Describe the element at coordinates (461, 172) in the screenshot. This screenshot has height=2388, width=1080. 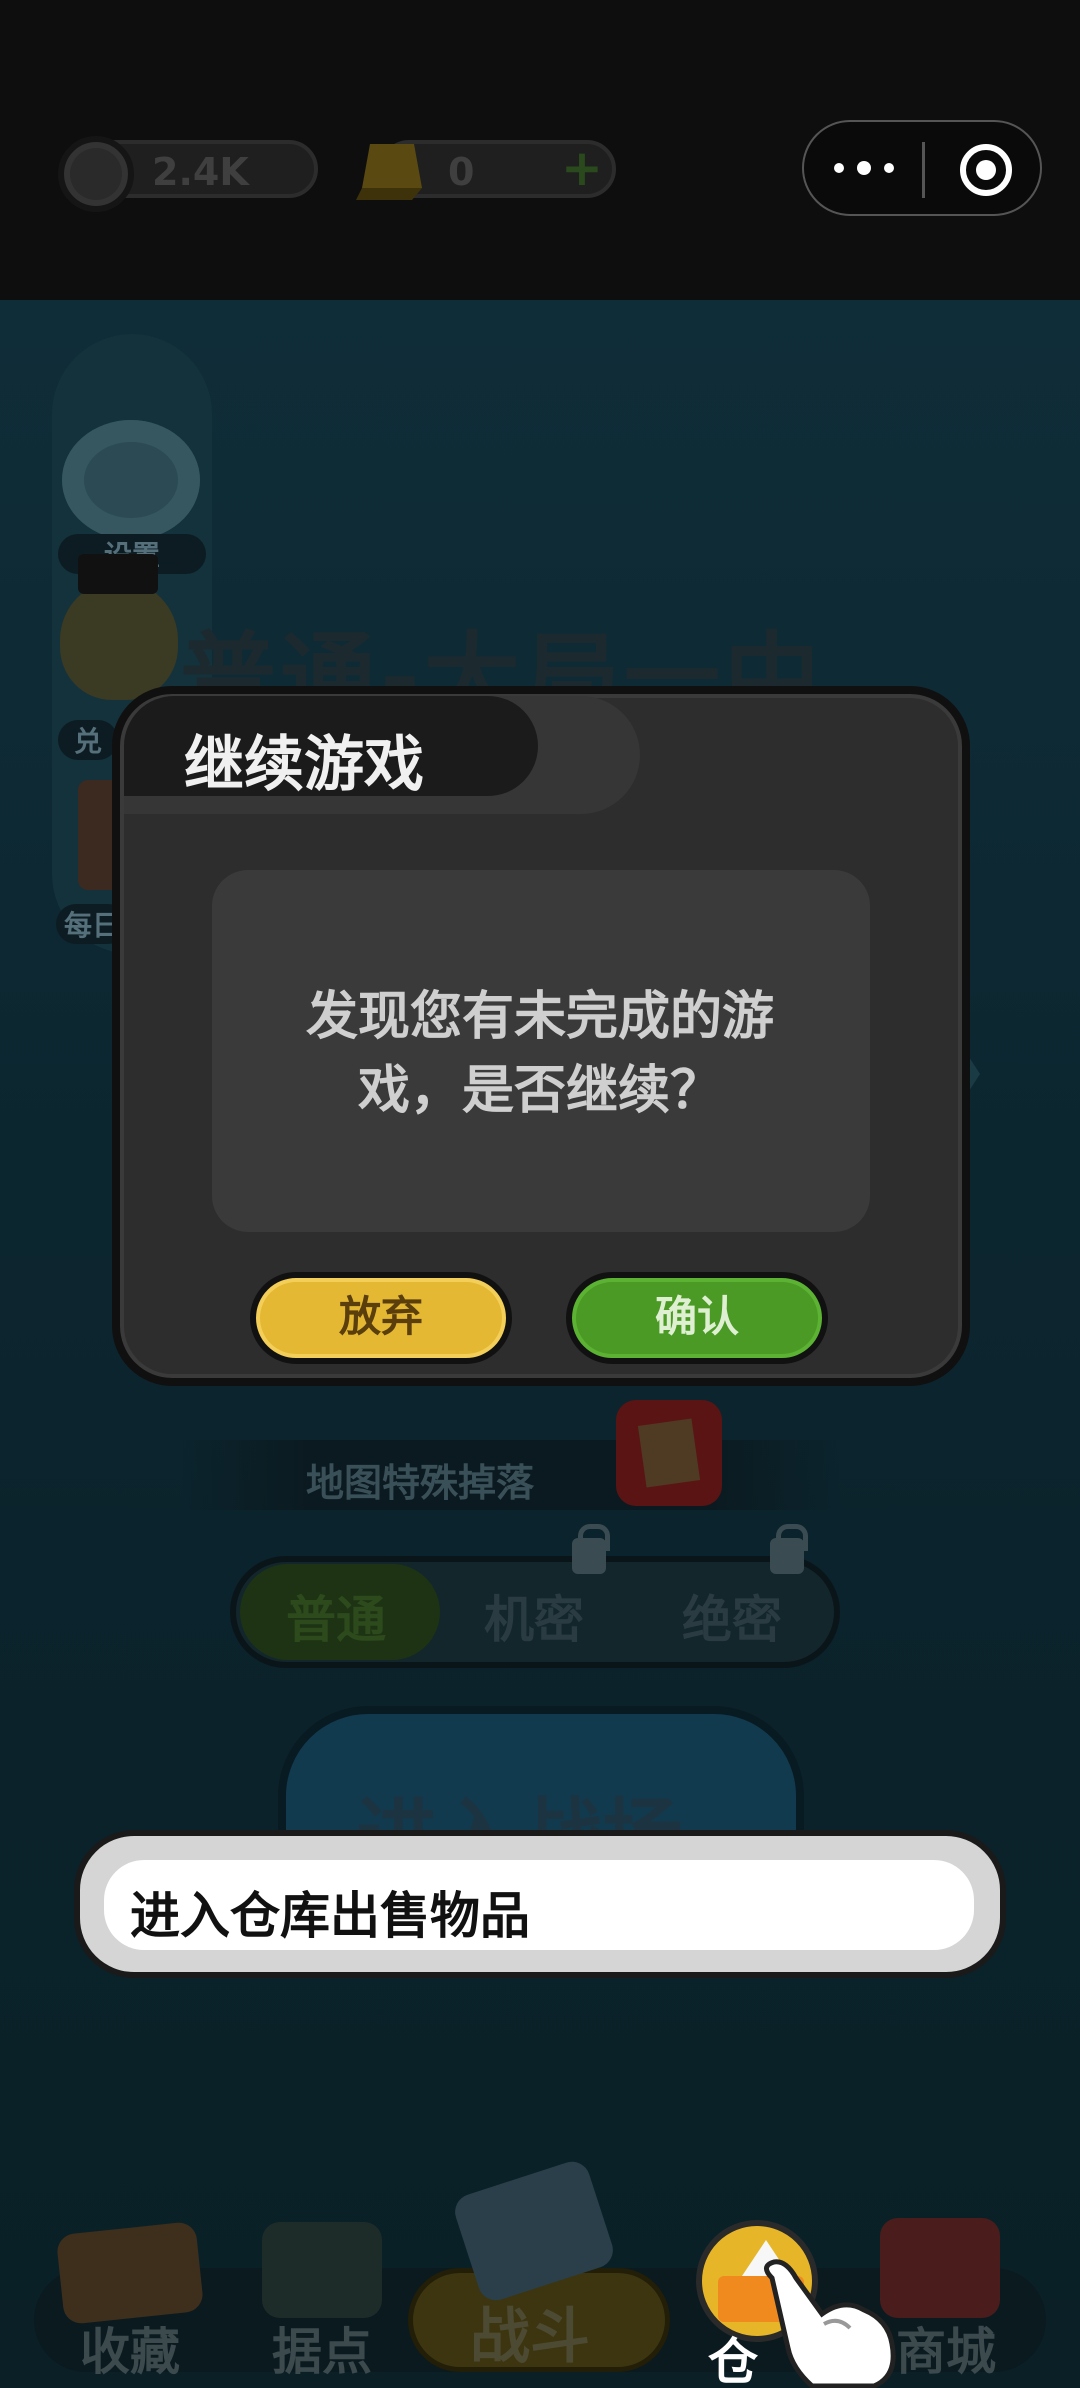
I see `gold-value: 0` at that location.